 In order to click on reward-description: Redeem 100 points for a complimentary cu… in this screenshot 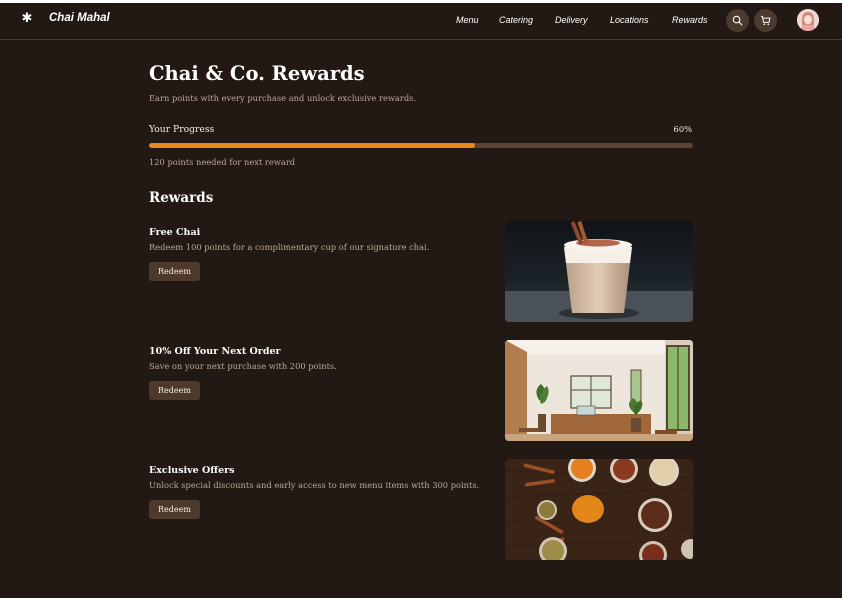, I will do `click(289, 247)`.